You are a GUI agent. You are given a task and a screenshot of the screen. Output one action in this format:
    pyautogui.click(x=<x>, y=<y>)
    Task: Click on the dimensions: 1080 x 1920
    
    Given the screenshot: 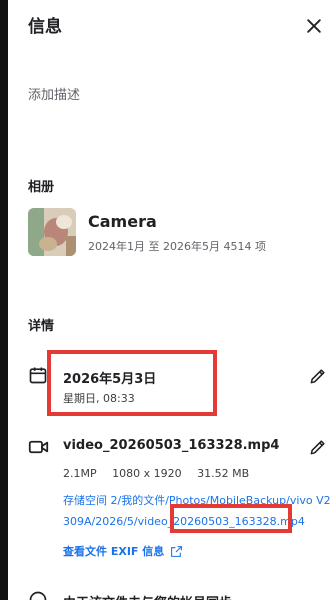 What is the action you would take?
    pyautogui.click(x=147, y=473)
    